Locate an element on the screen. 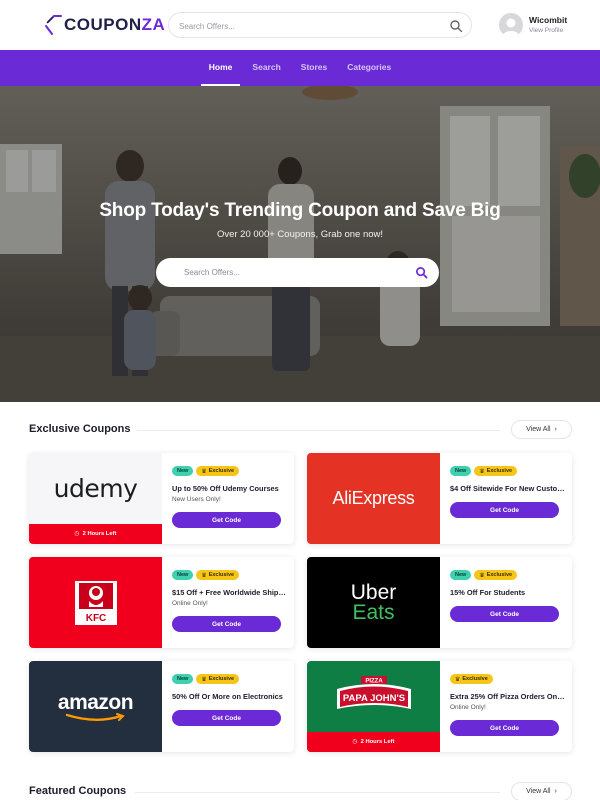 This screenshot has height=800, width=600. site-header: COUPONZA Wicombit View Profile is located at coordinates (300, 25).